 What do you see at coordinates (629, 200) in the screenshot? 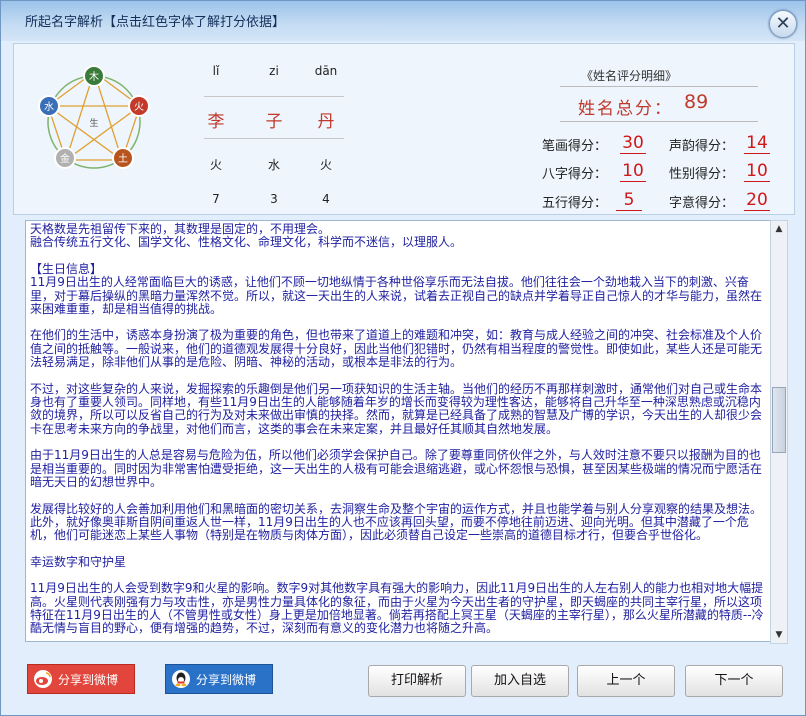
I see `wuxing-score-value: 5` at bounding box center [629, 200].